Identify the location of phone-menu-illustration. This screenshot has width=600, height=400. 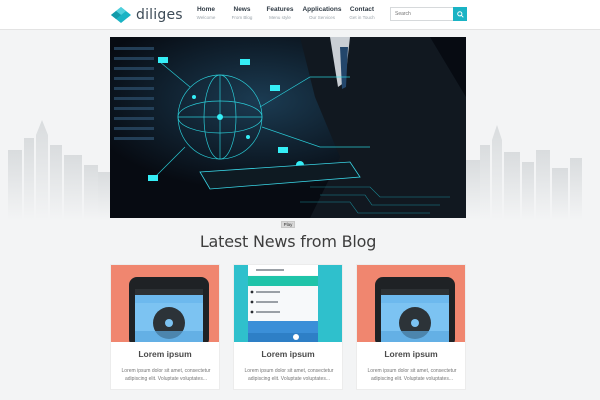
(288, 303).